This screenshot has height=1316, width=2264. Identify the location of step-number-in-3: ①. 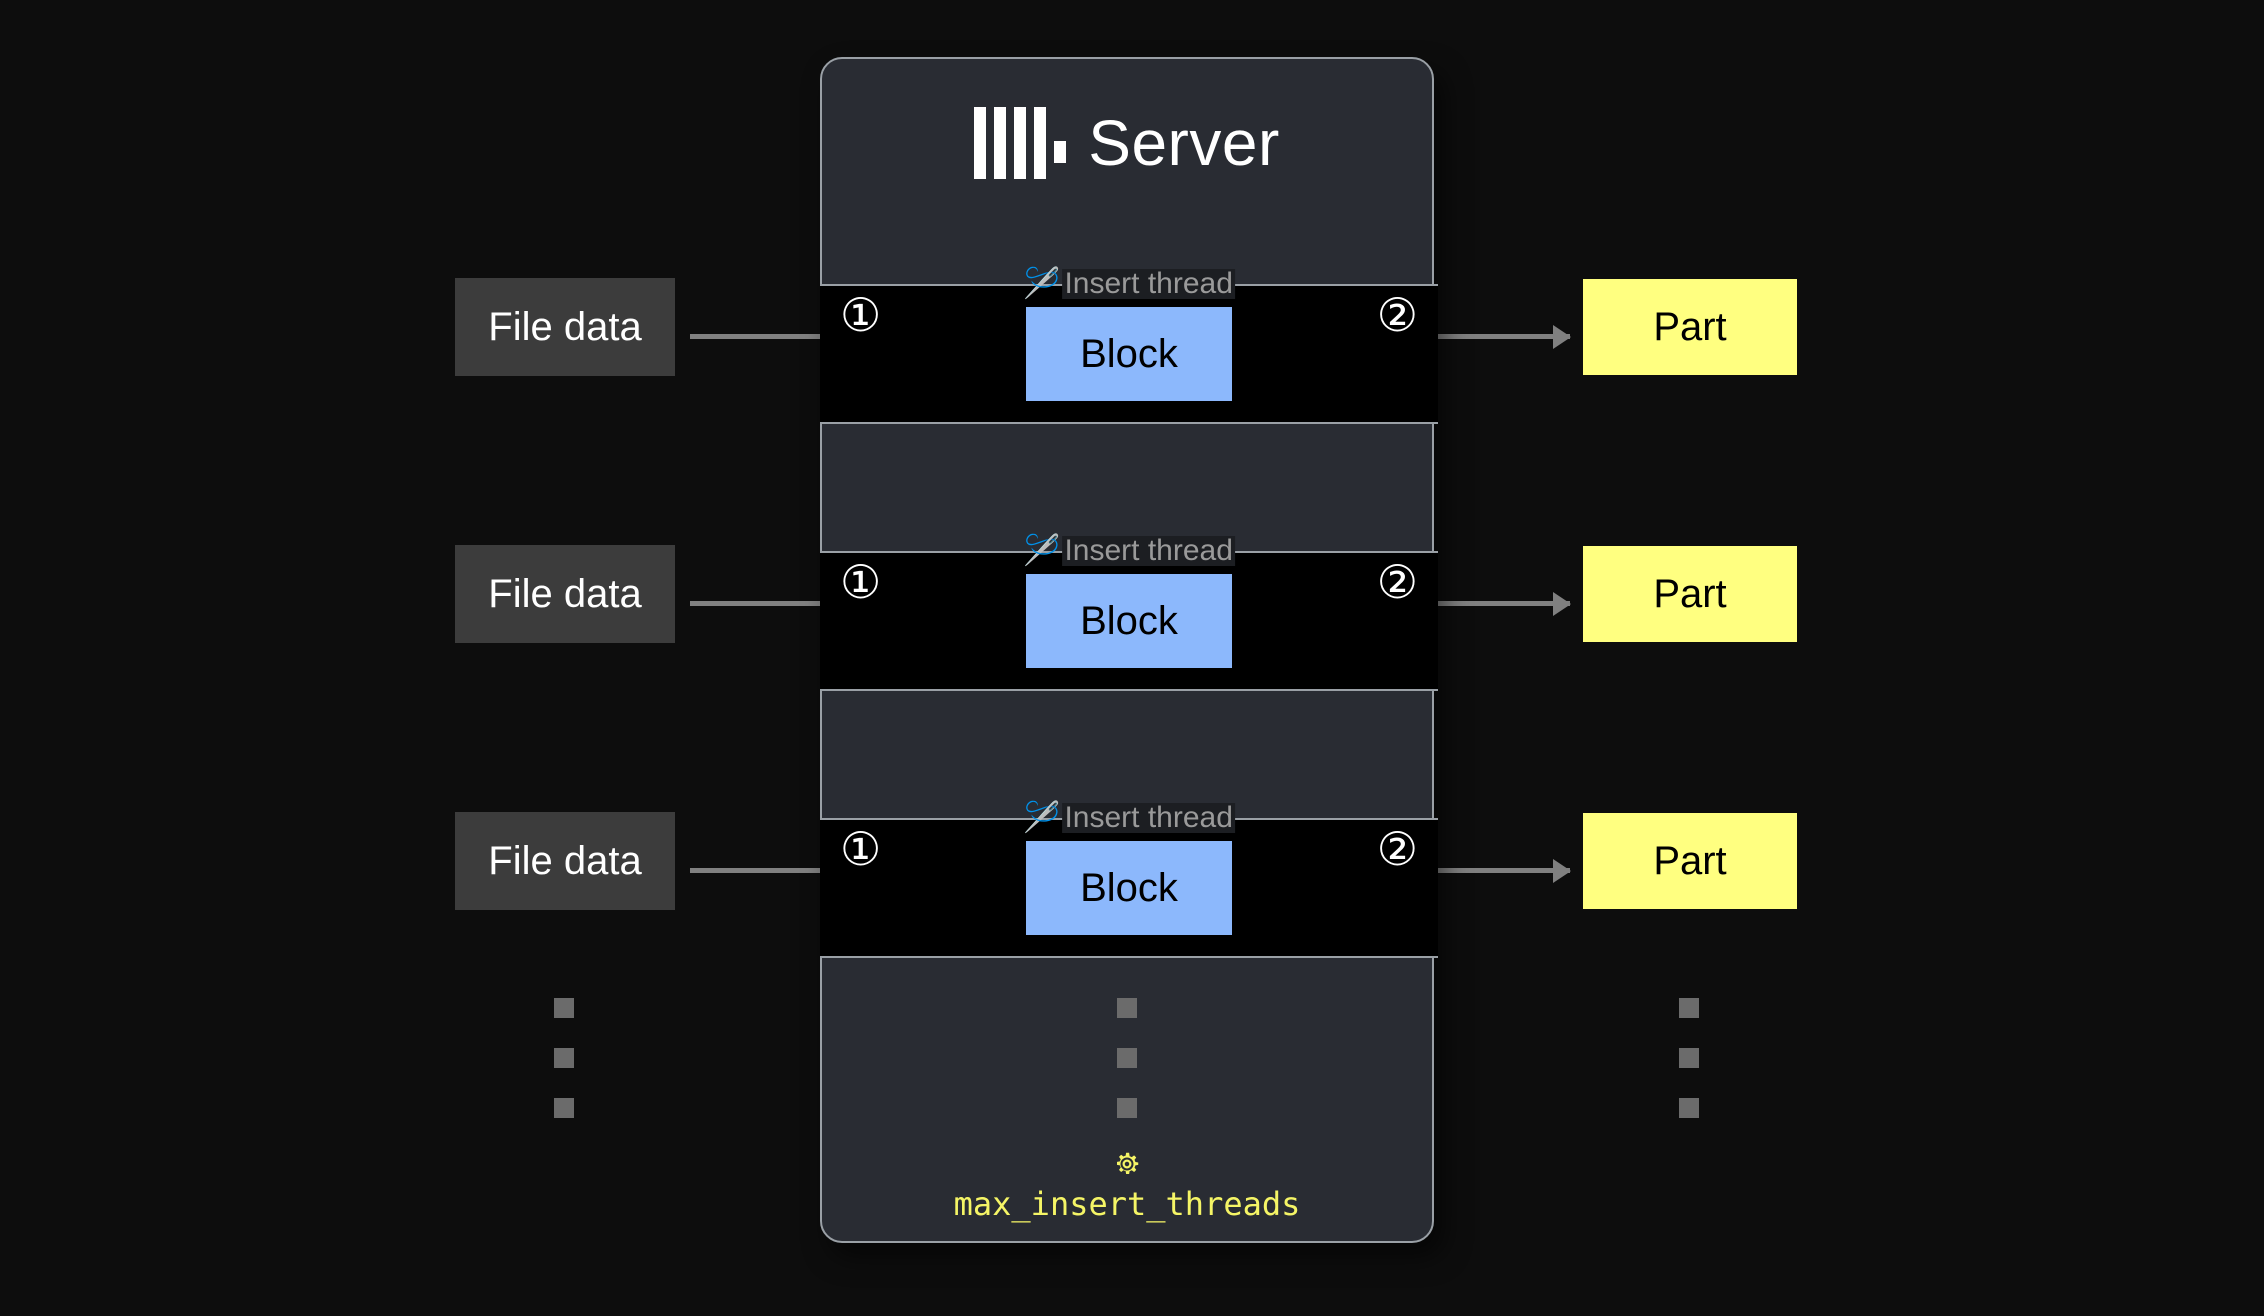
(861, 849).